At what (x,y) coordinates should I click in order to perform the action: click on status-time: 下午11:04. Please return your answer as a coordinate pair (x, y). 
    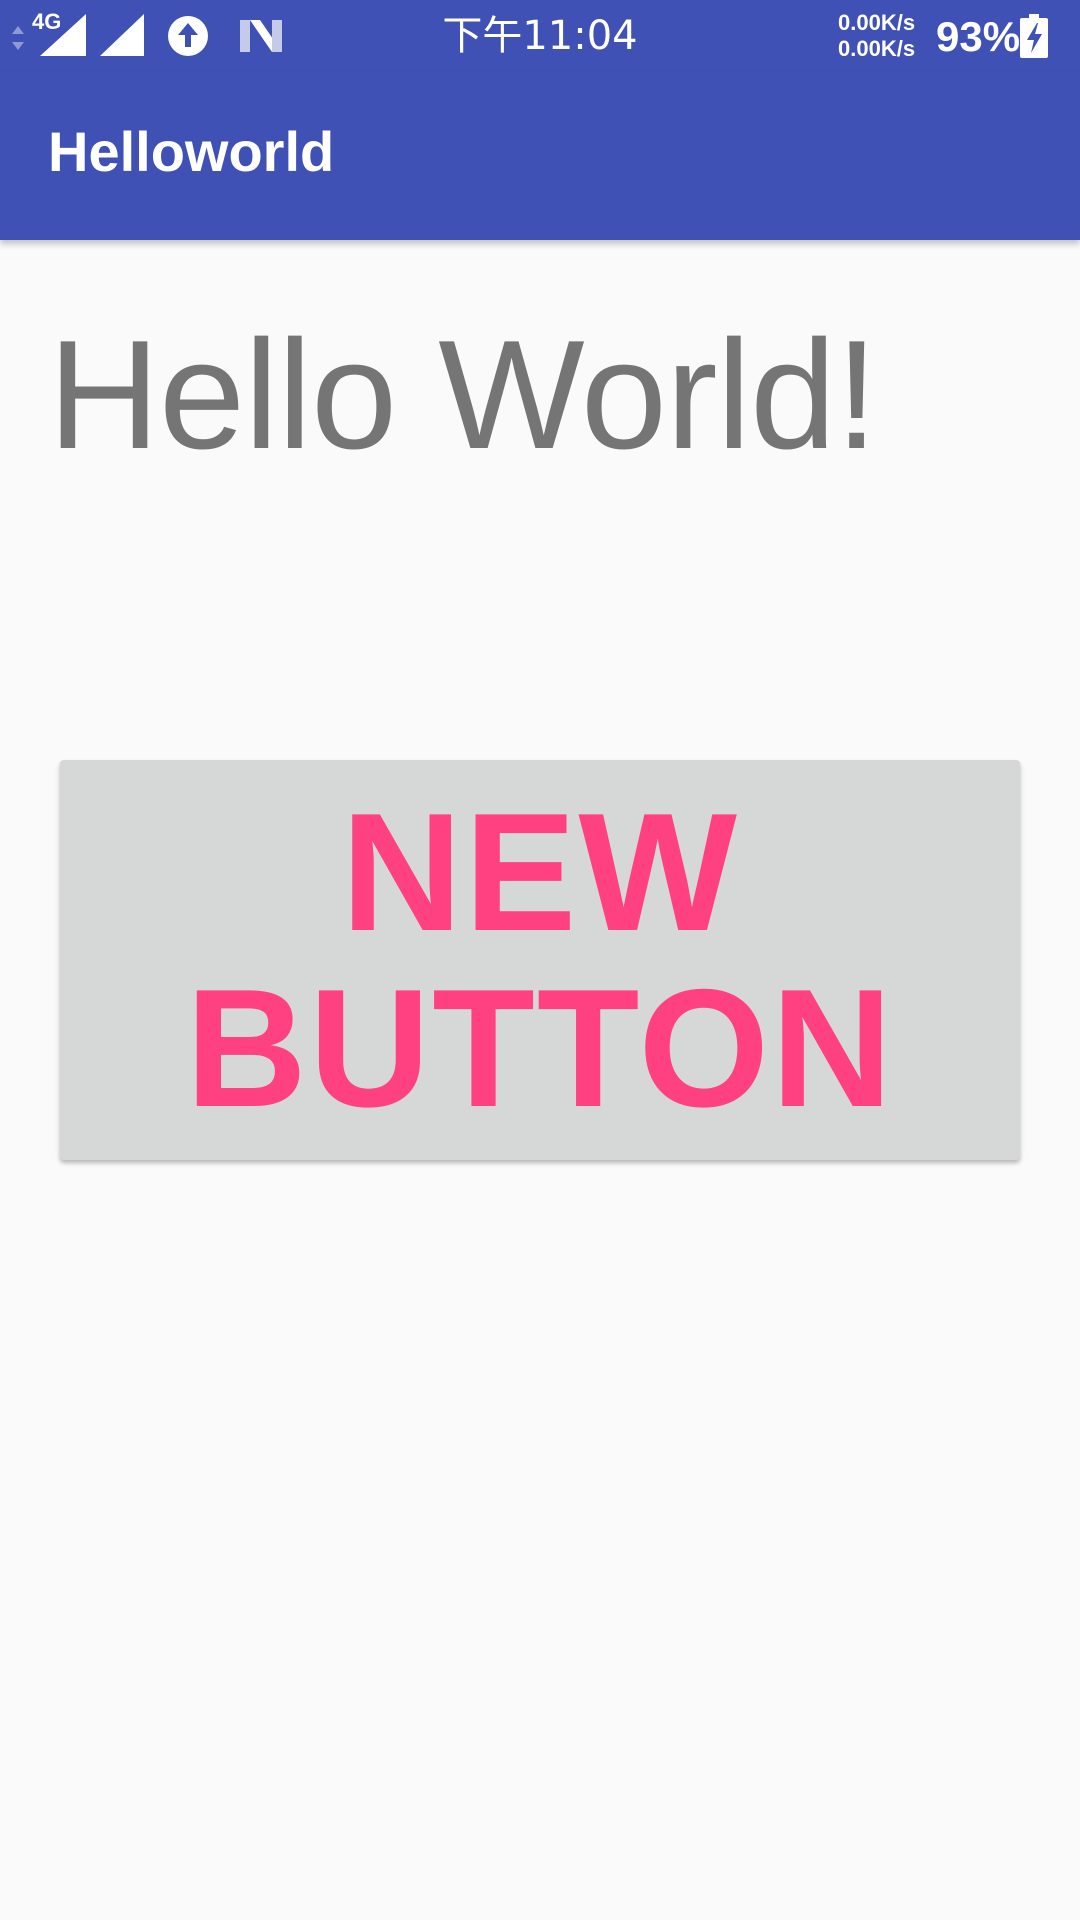
    Looking at the image, I should click on (540, 36).